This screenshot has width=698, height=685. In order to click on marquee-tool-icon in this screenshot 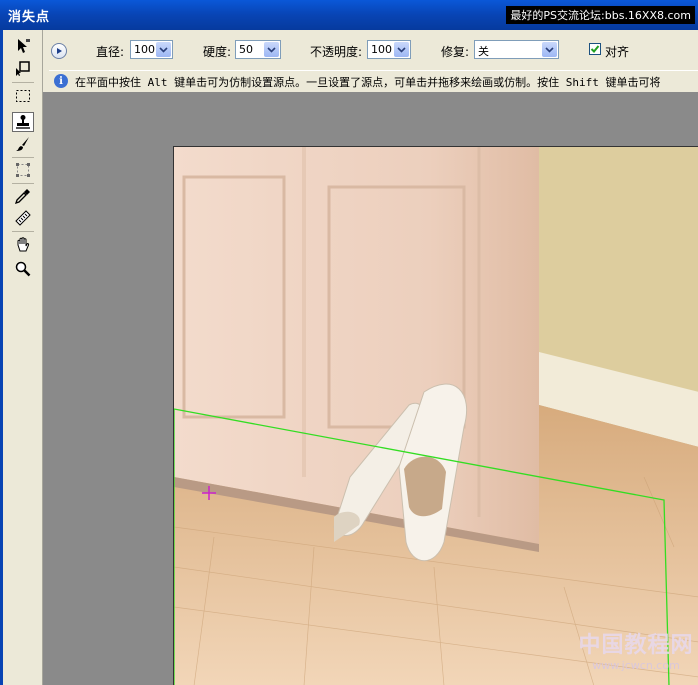, I will do `click(23, 96)`.